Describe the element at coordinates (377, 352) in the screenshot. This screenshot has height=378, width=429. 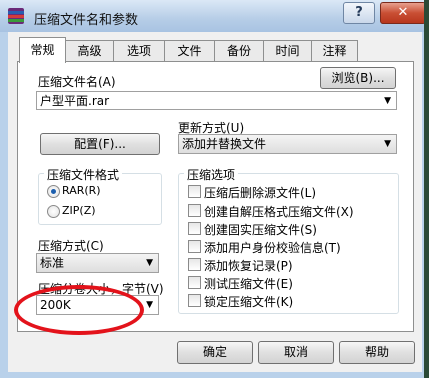
I see `help-button: 帮助` at that location.